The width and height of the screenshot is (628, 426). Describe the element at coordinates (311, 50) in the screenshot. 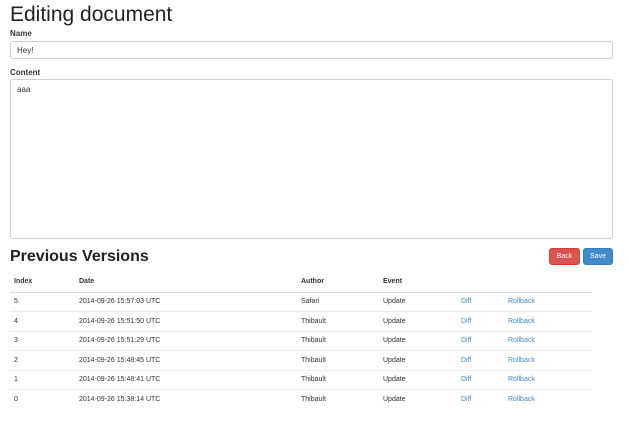

I see `name-field` at that location.